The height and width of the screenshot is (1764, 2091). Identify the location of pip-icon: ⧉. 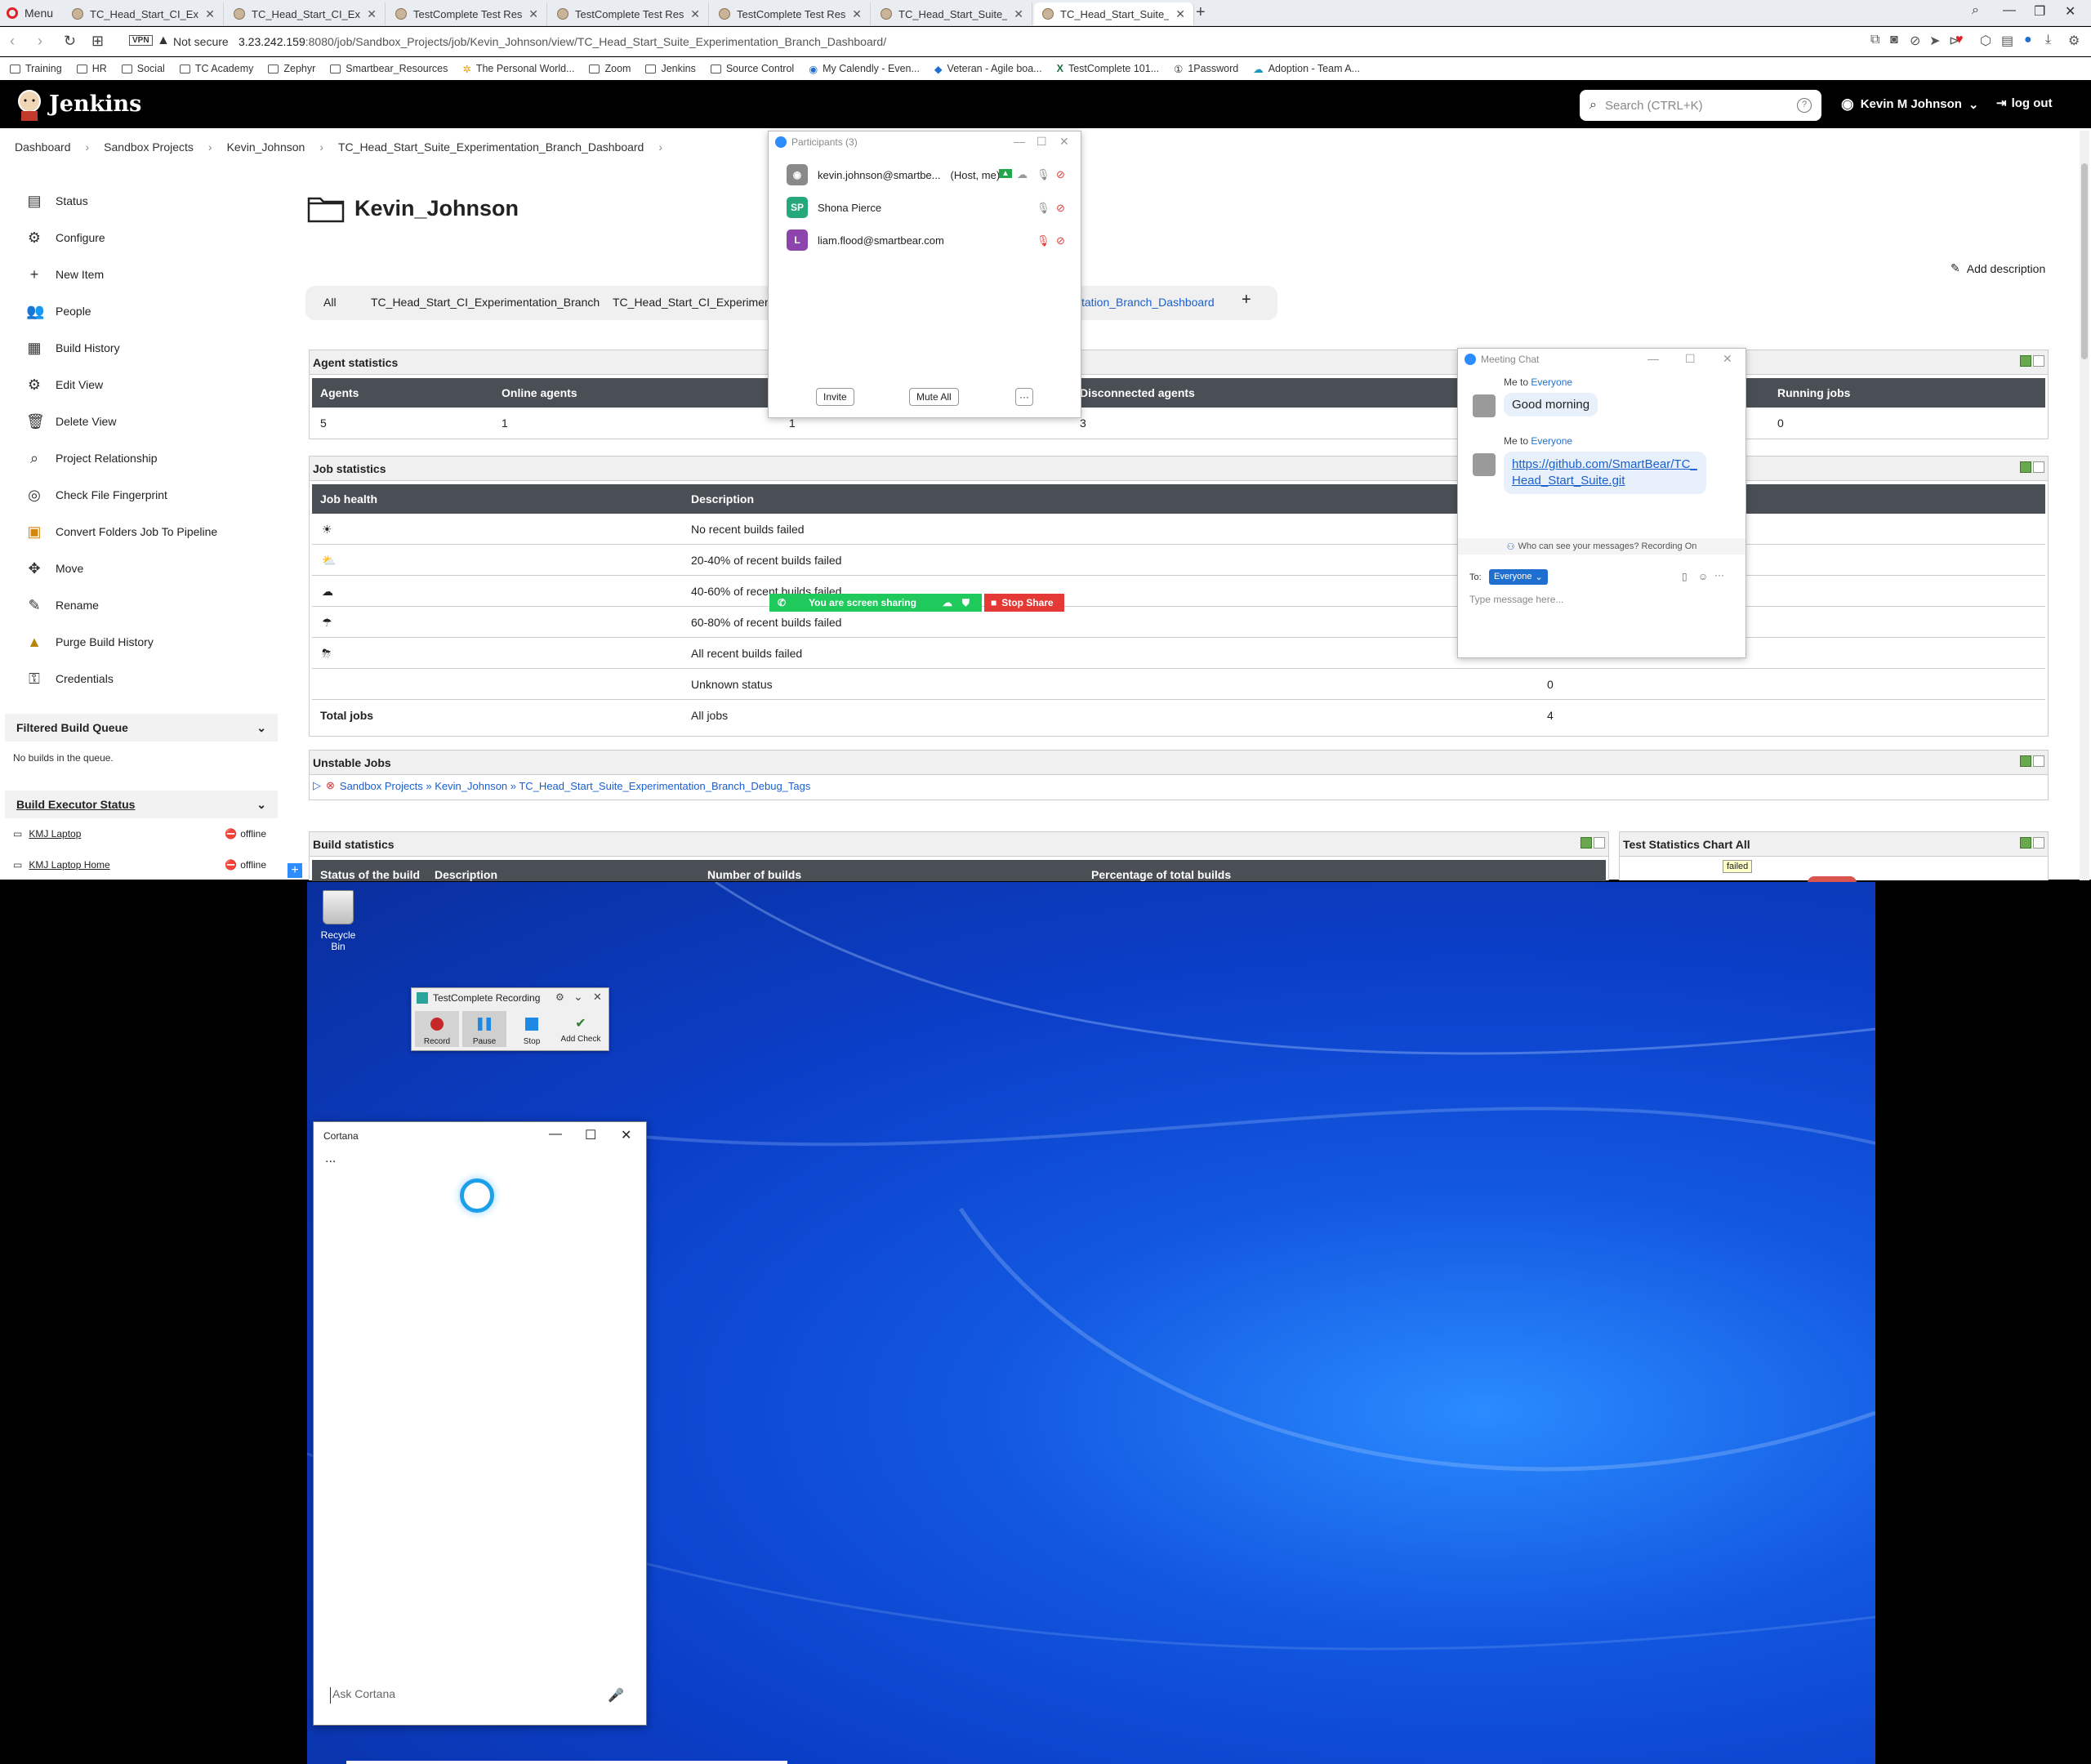
(1874, 40).